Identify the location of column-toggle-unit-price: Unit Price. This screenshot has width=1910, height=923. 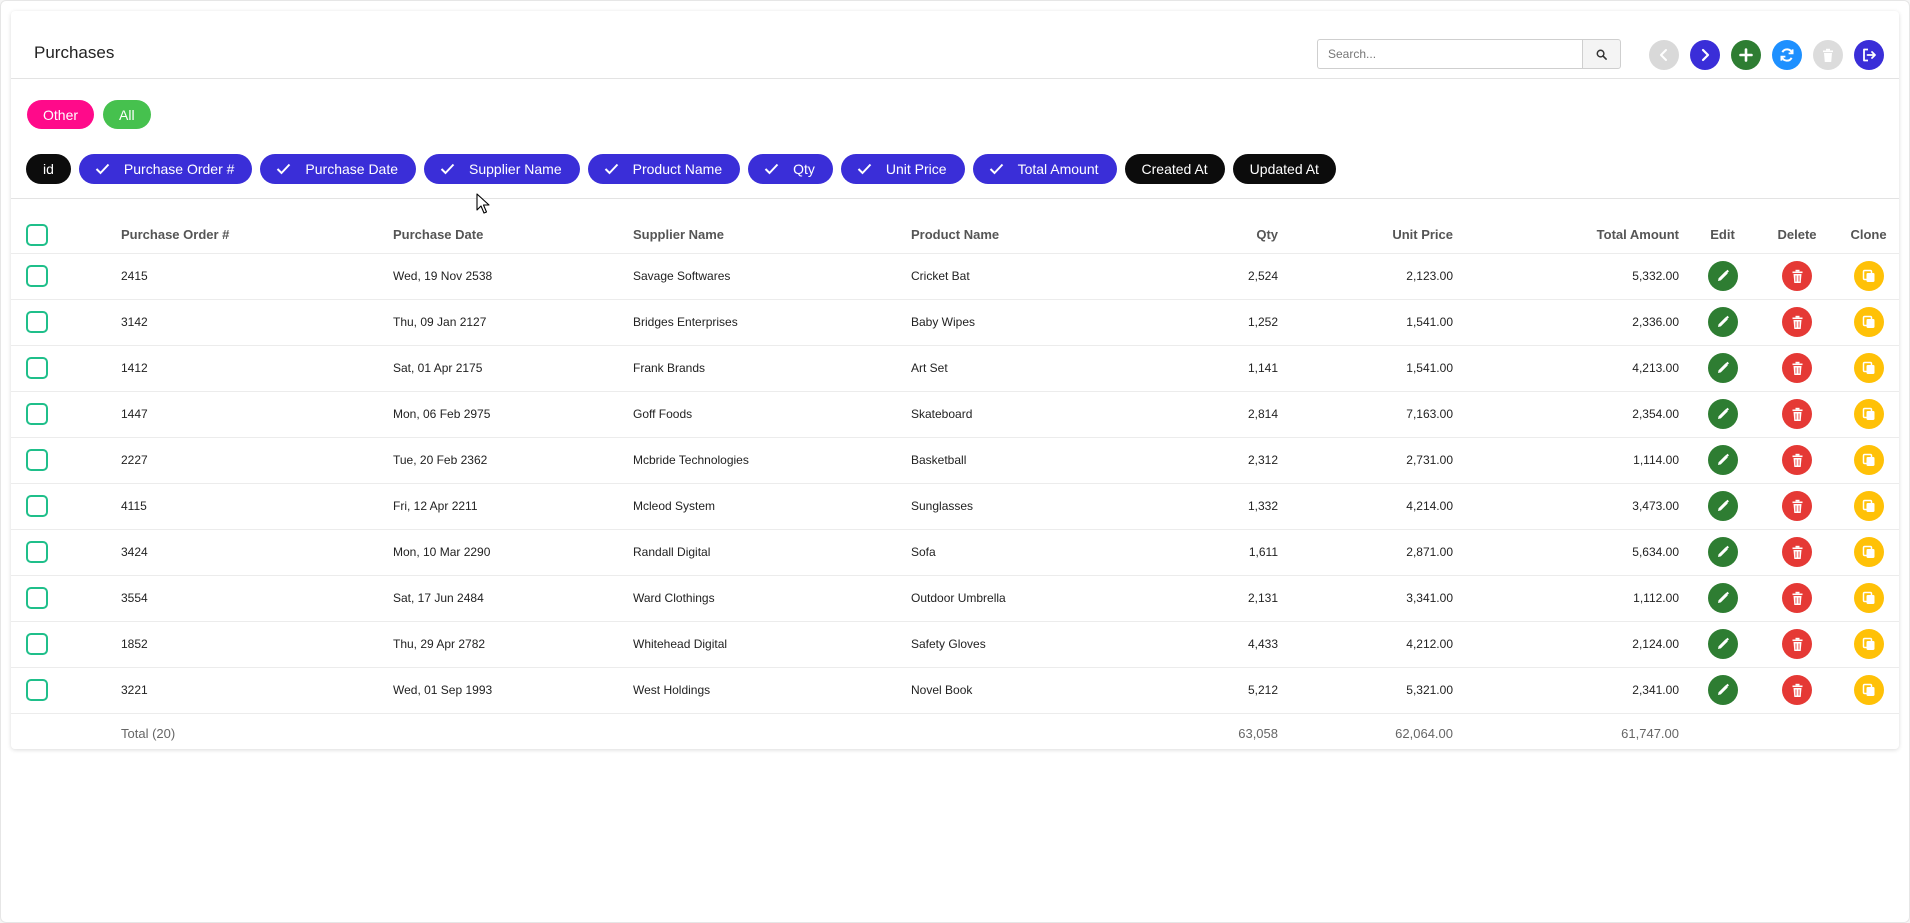
(902, 169).